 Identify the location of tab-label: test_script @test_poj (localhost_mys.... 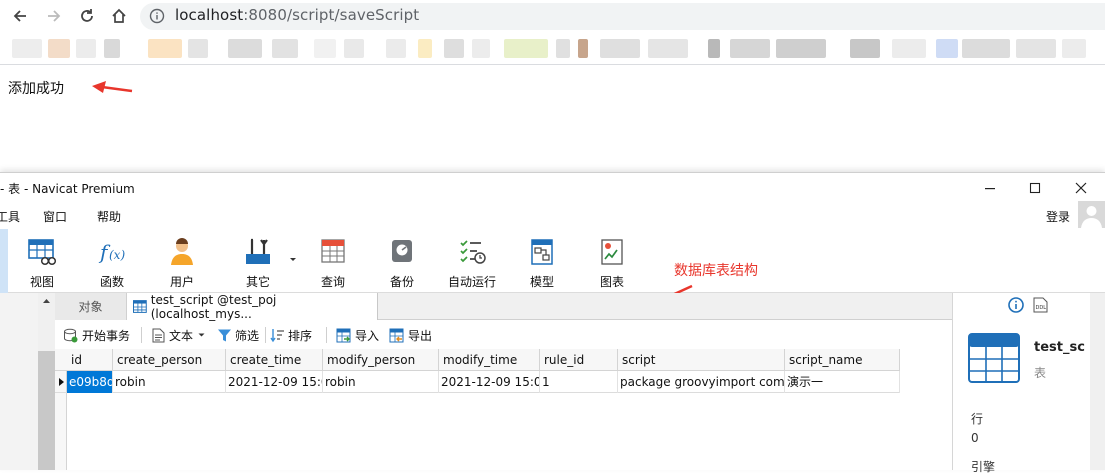
(213, 306).